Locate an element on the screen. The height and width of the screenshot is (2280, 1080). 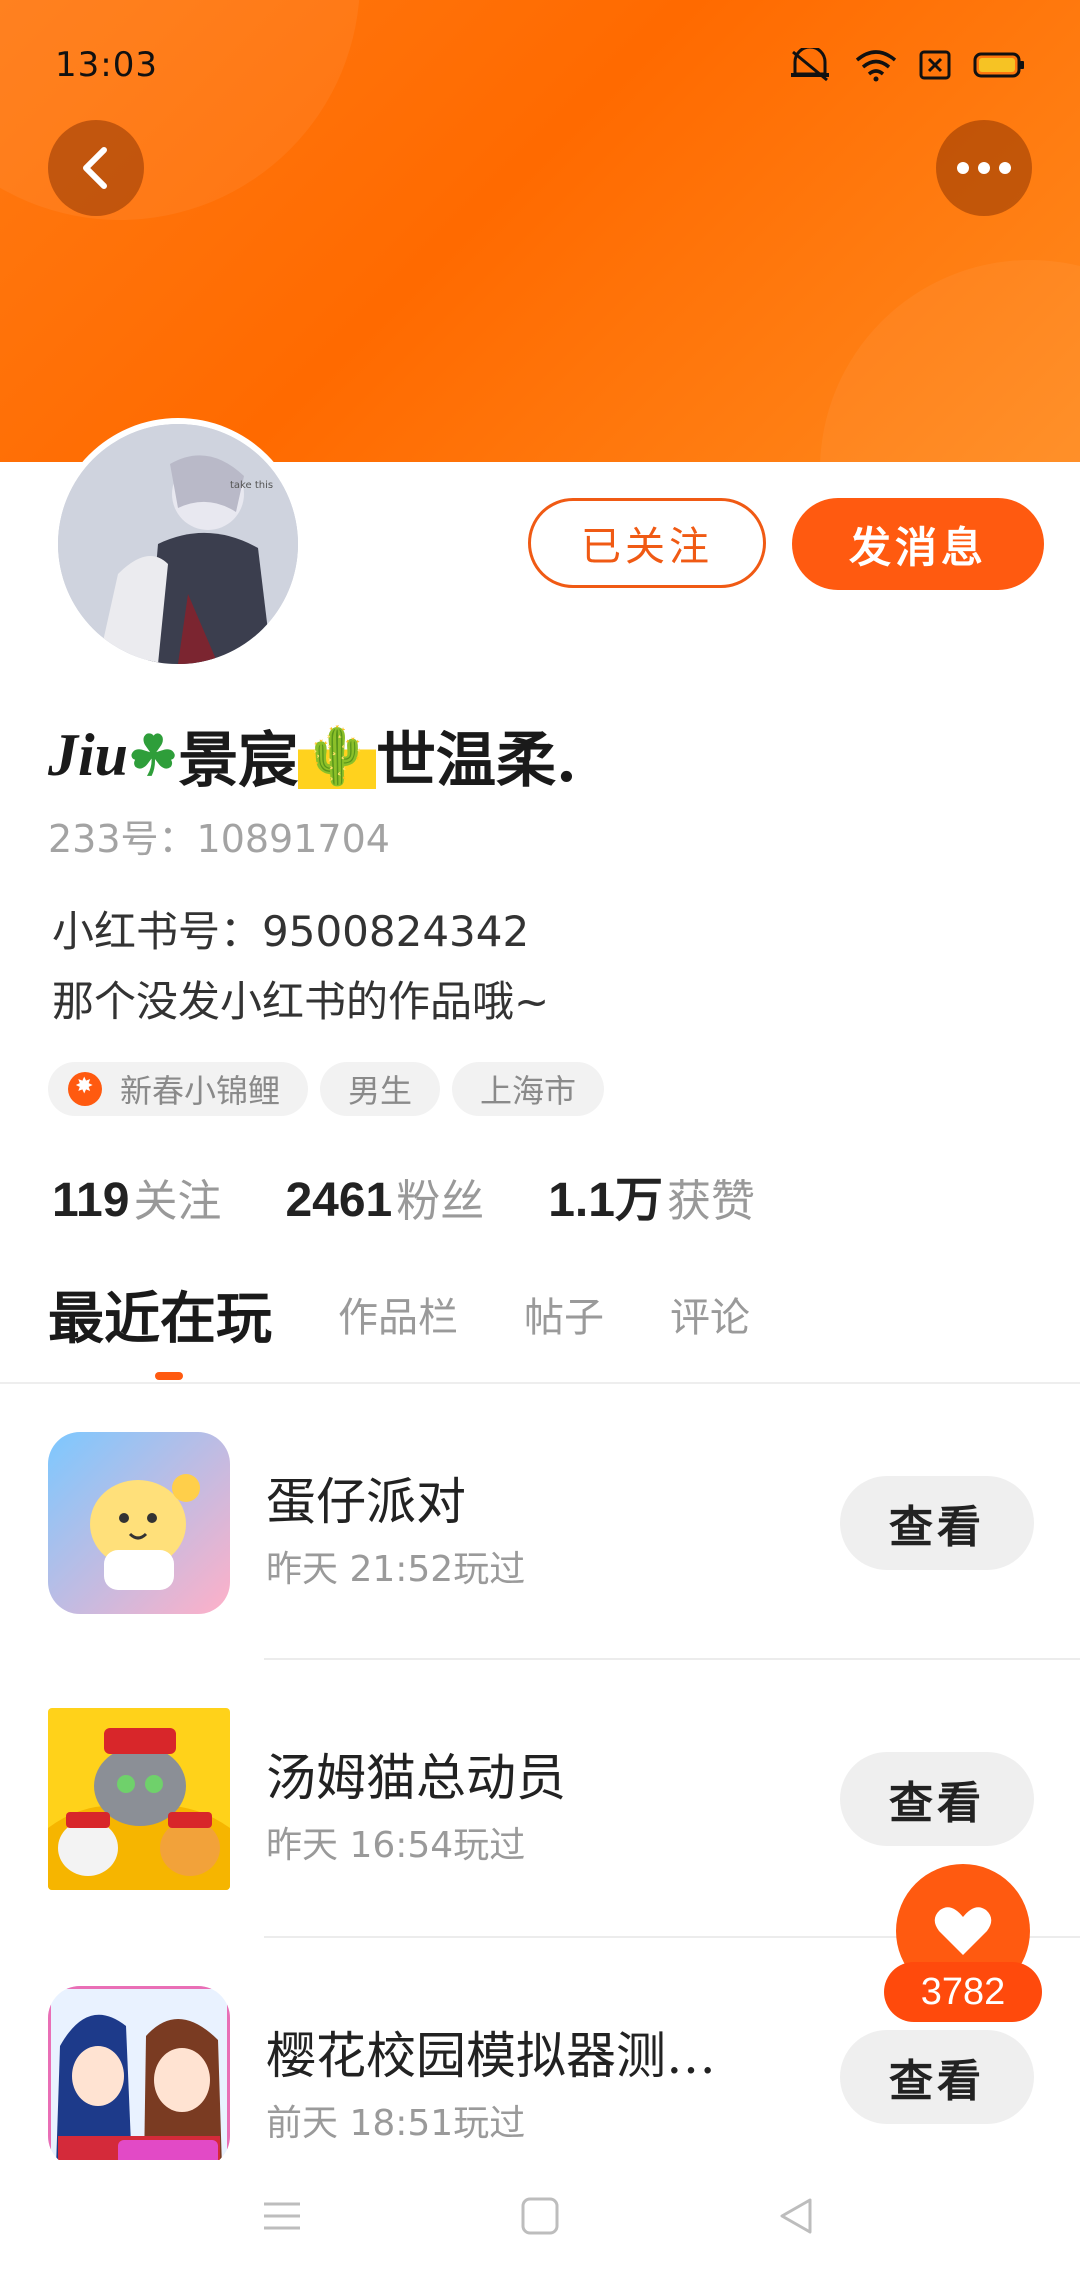
tag-label: 上海市 is located at coordinates (528, 1091).